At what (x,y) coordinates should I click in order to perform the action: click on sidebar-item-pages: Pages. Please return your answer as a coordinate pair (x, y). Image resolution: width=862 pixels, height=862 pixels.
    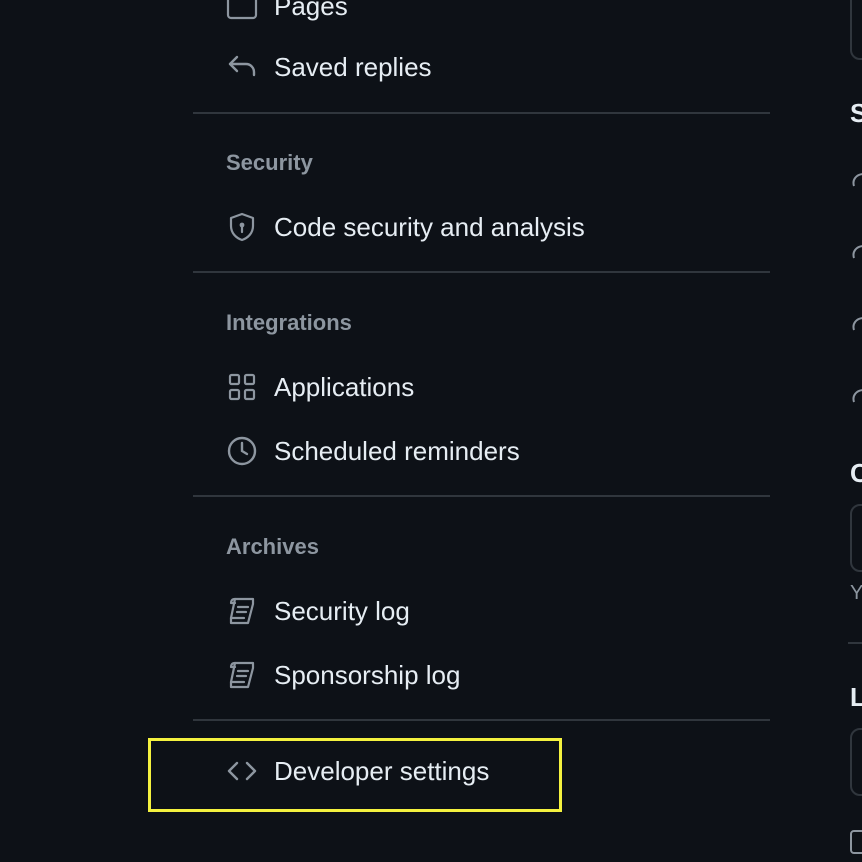
    Looking at the image, I should click on (287, 13).